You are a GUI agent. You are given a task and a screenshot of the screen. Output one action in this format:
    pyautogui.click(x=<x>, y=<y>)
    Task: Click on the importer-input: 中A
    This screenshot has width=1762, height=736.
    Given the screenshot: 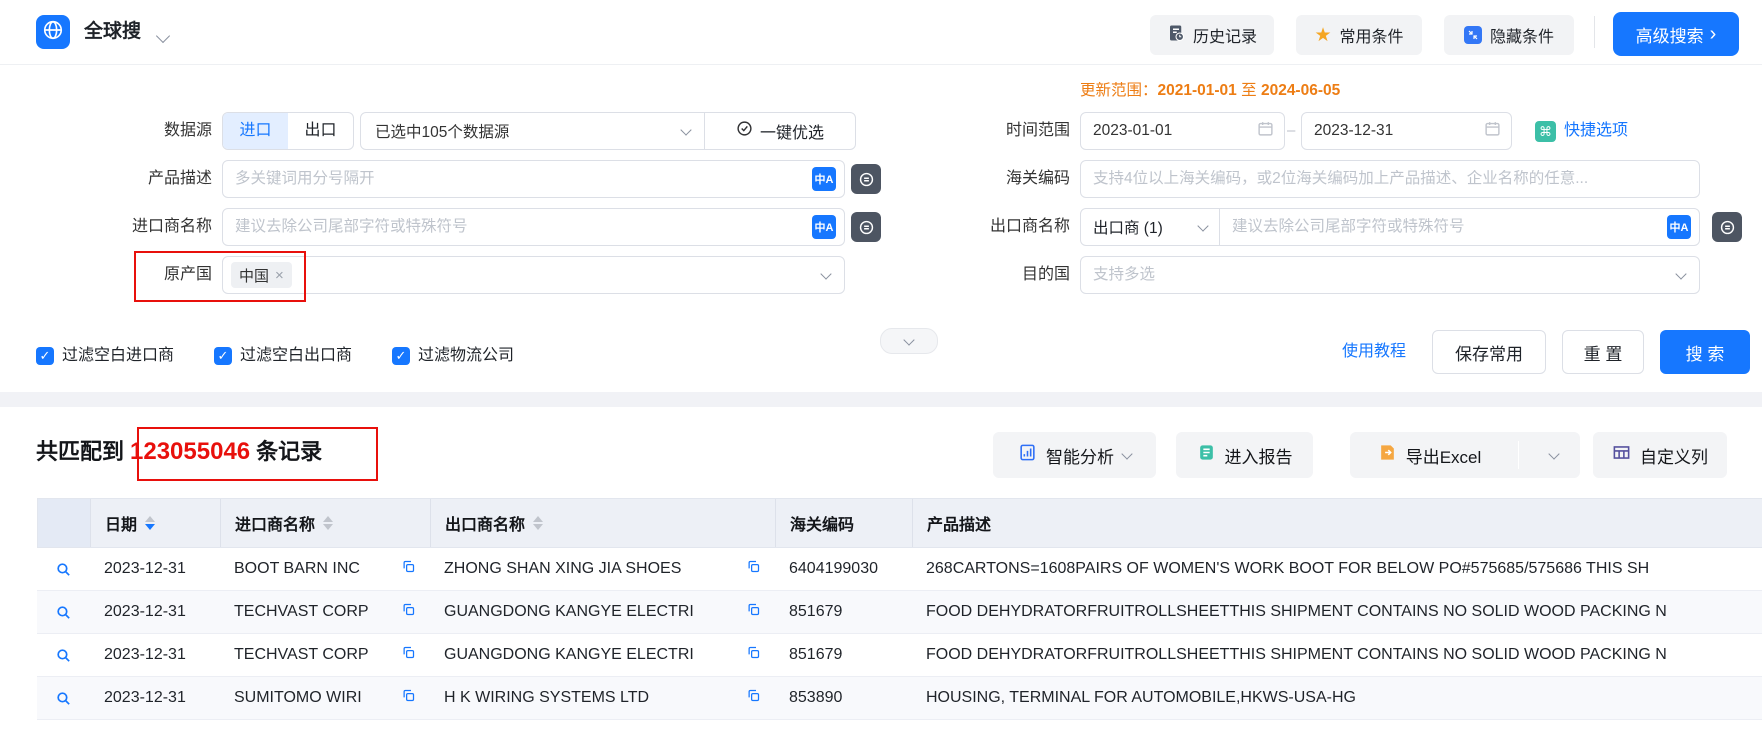 What is the action you would take?
    pyautogui.click(x=533, y=227)
    